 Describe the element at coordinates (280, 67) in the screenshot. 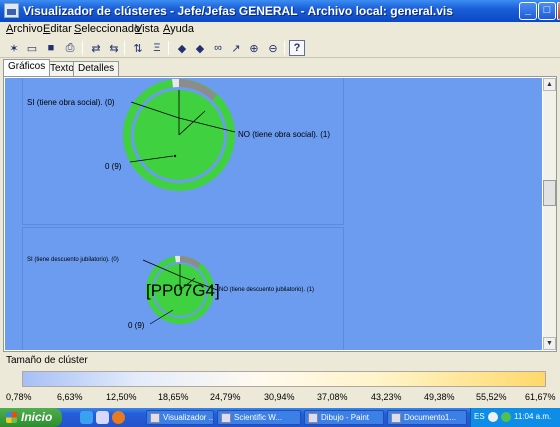

I see `view-tabs: Gráficos Texto Detalles` at that location.